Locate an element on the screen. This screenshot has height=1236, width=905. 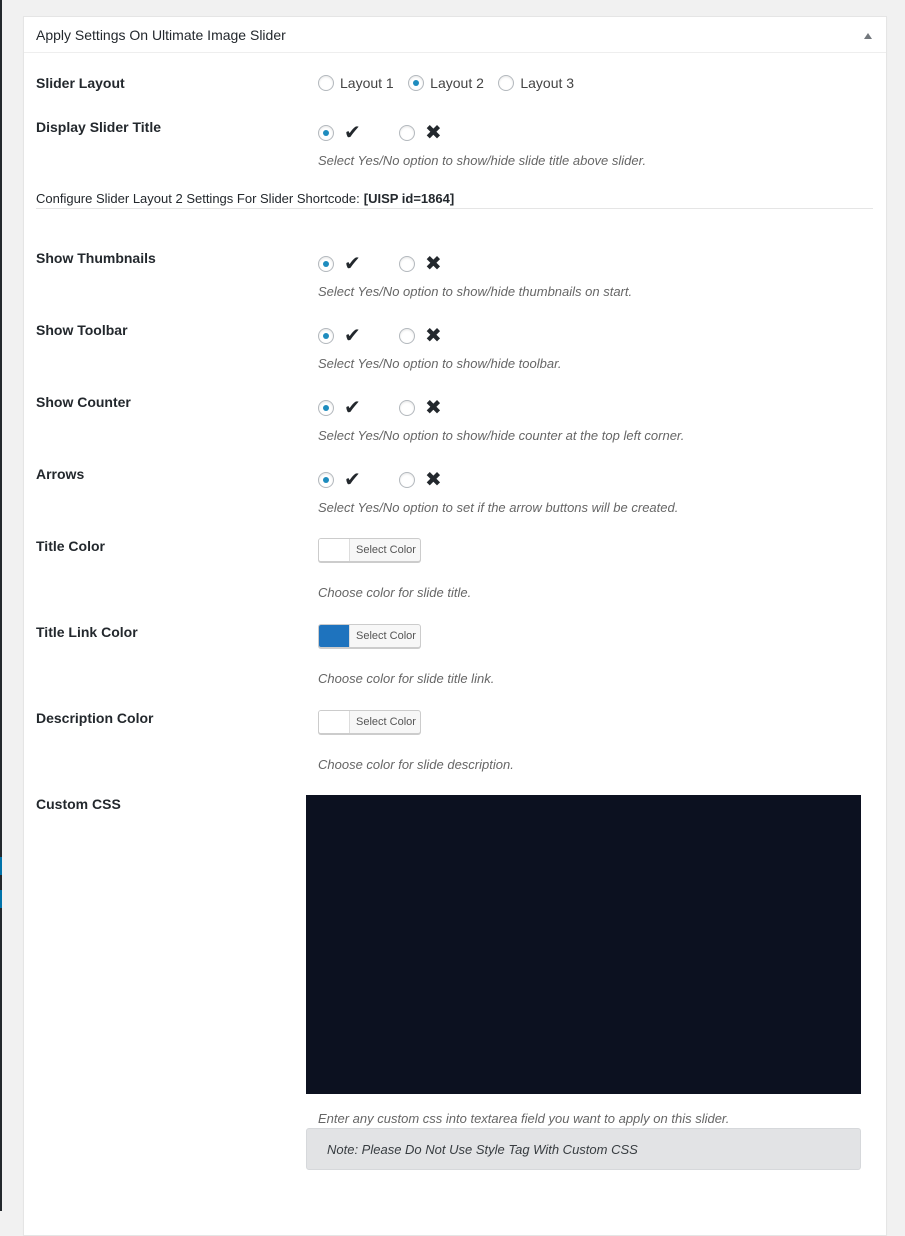
display-slider-title-label: Display Slider Title is located at coordinates (99, 127).